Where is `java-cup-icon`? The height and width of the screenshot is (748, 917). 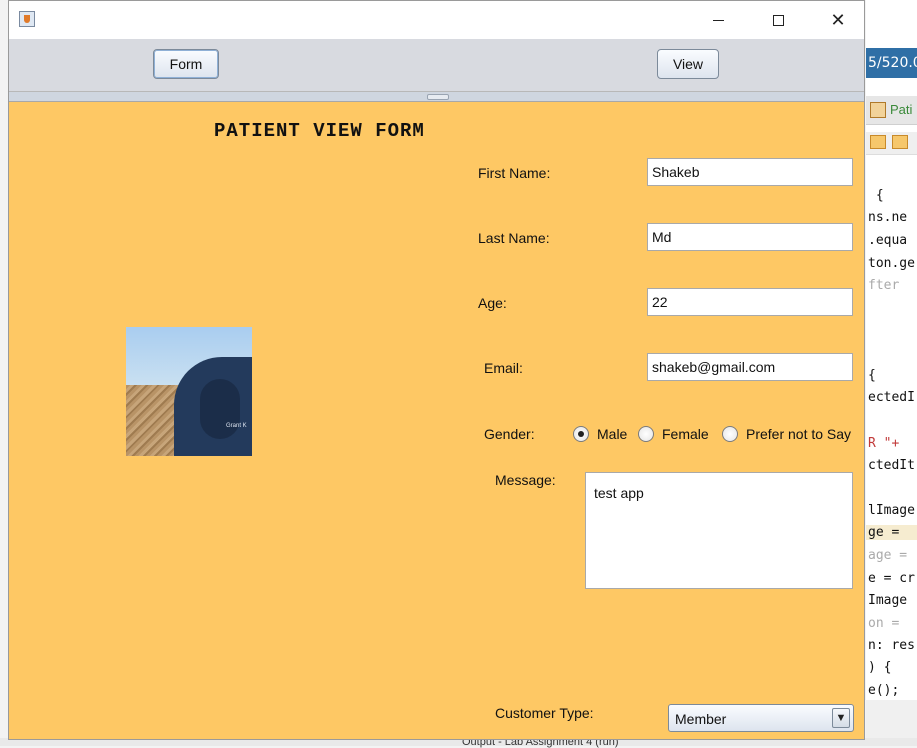
java-cup-icon is located at coordinates (27, 19).